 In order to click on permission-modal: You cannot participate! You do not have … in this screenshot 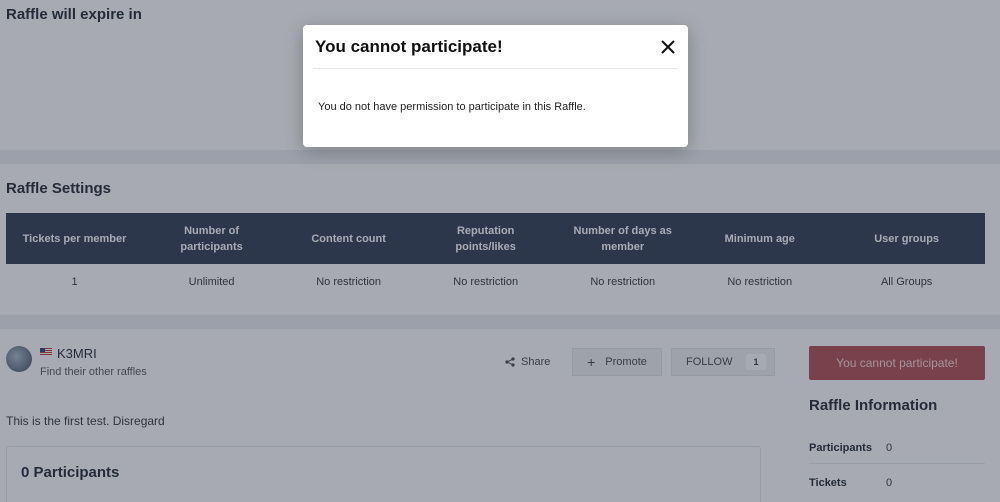, I will do `click(495, 86)`.